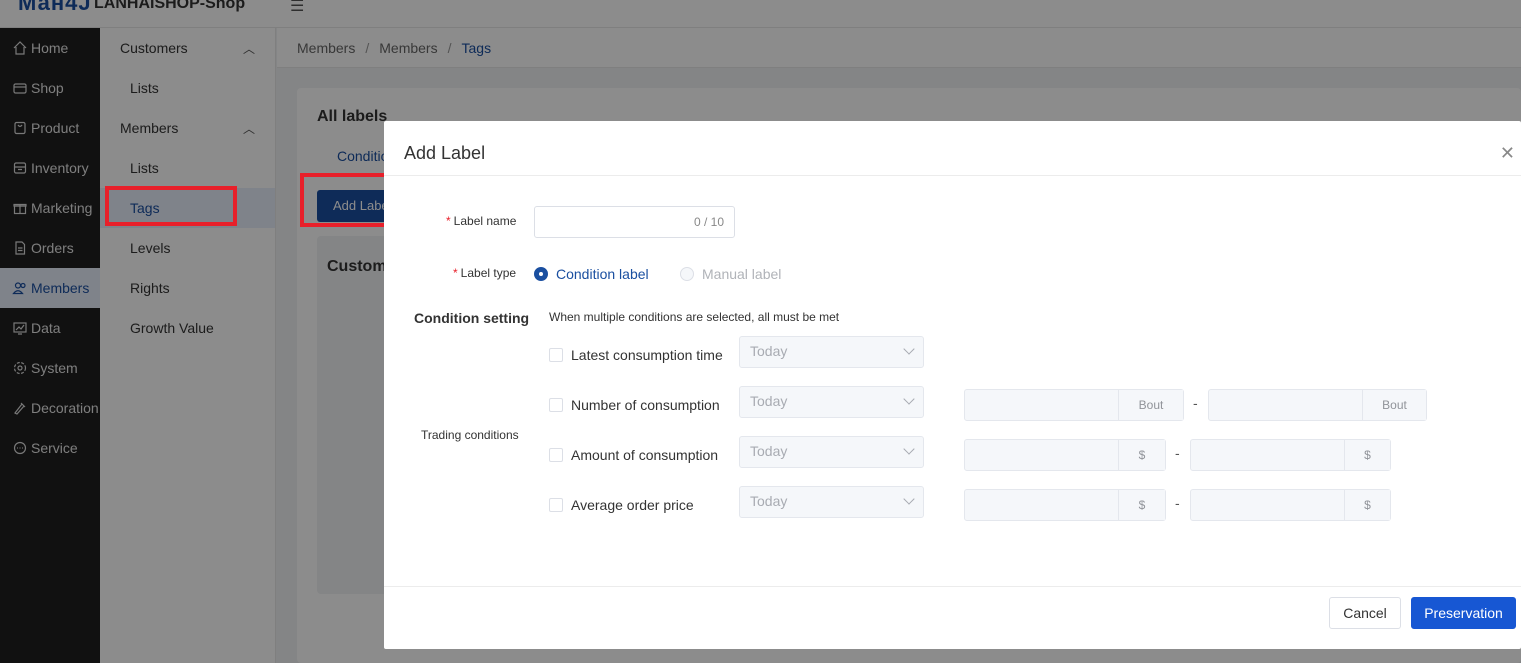 This screenshot has width=1521, height=663. Describe the element at coordinates (602, 274) in the screenshot. I see `radio-label: Condition label` at that location.